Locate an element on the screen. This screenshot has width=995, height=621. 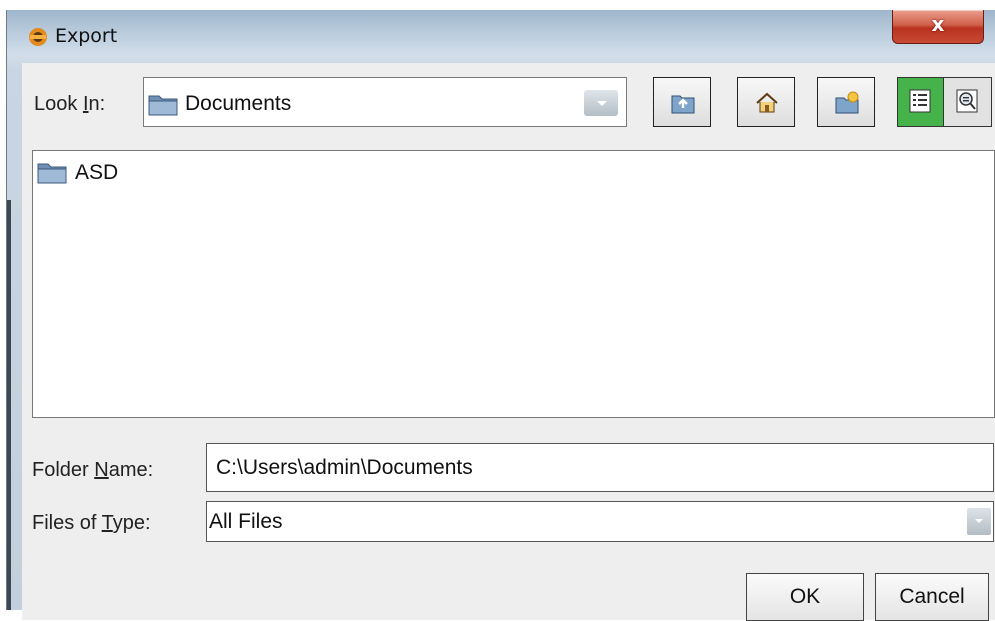
new-folder-icon is located at coordinates (847, 102).